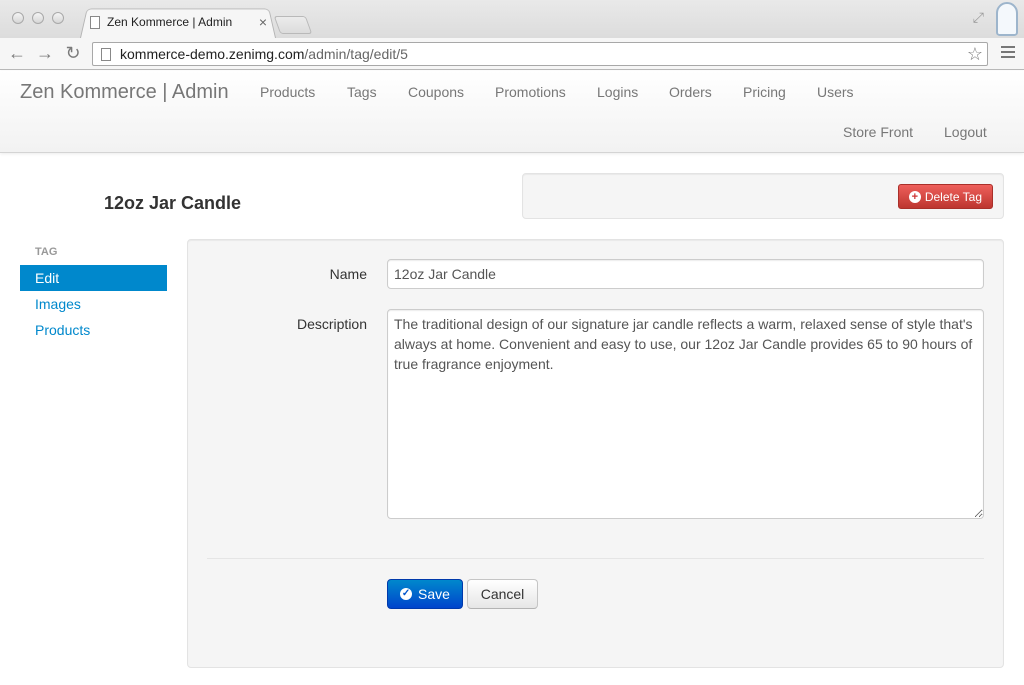  I want to click on name-input, so click(685, 274).